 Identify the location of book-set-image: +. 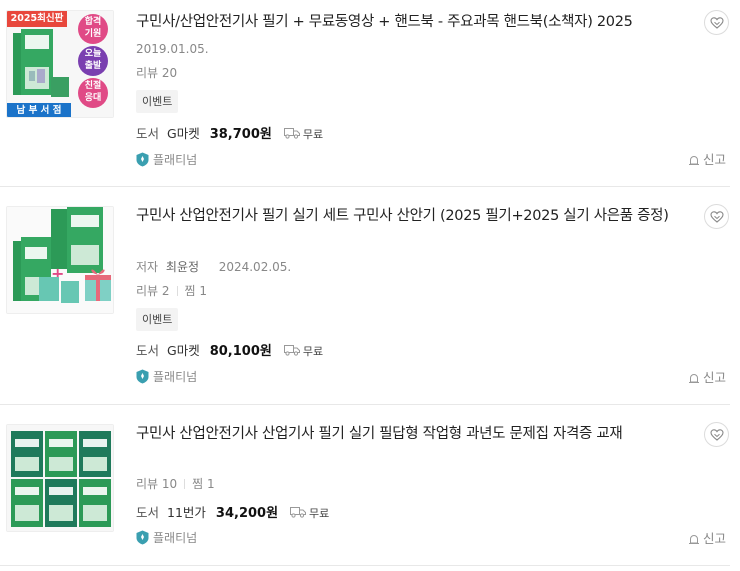
(60, 260).